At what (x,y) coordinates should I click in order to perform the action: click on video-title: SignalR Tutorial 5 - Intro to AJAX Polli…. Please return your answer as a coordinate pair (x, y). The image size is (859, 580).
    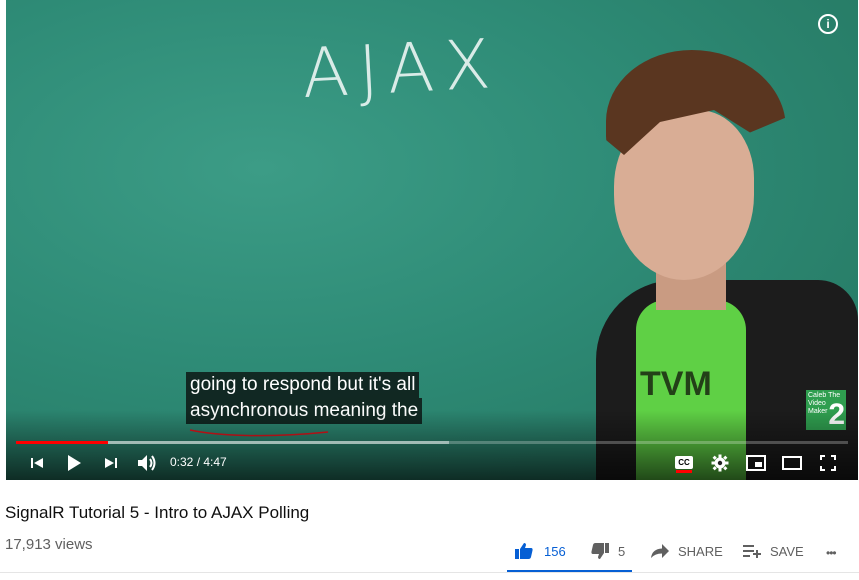
    Looking at the image, I should click on (157, 512).